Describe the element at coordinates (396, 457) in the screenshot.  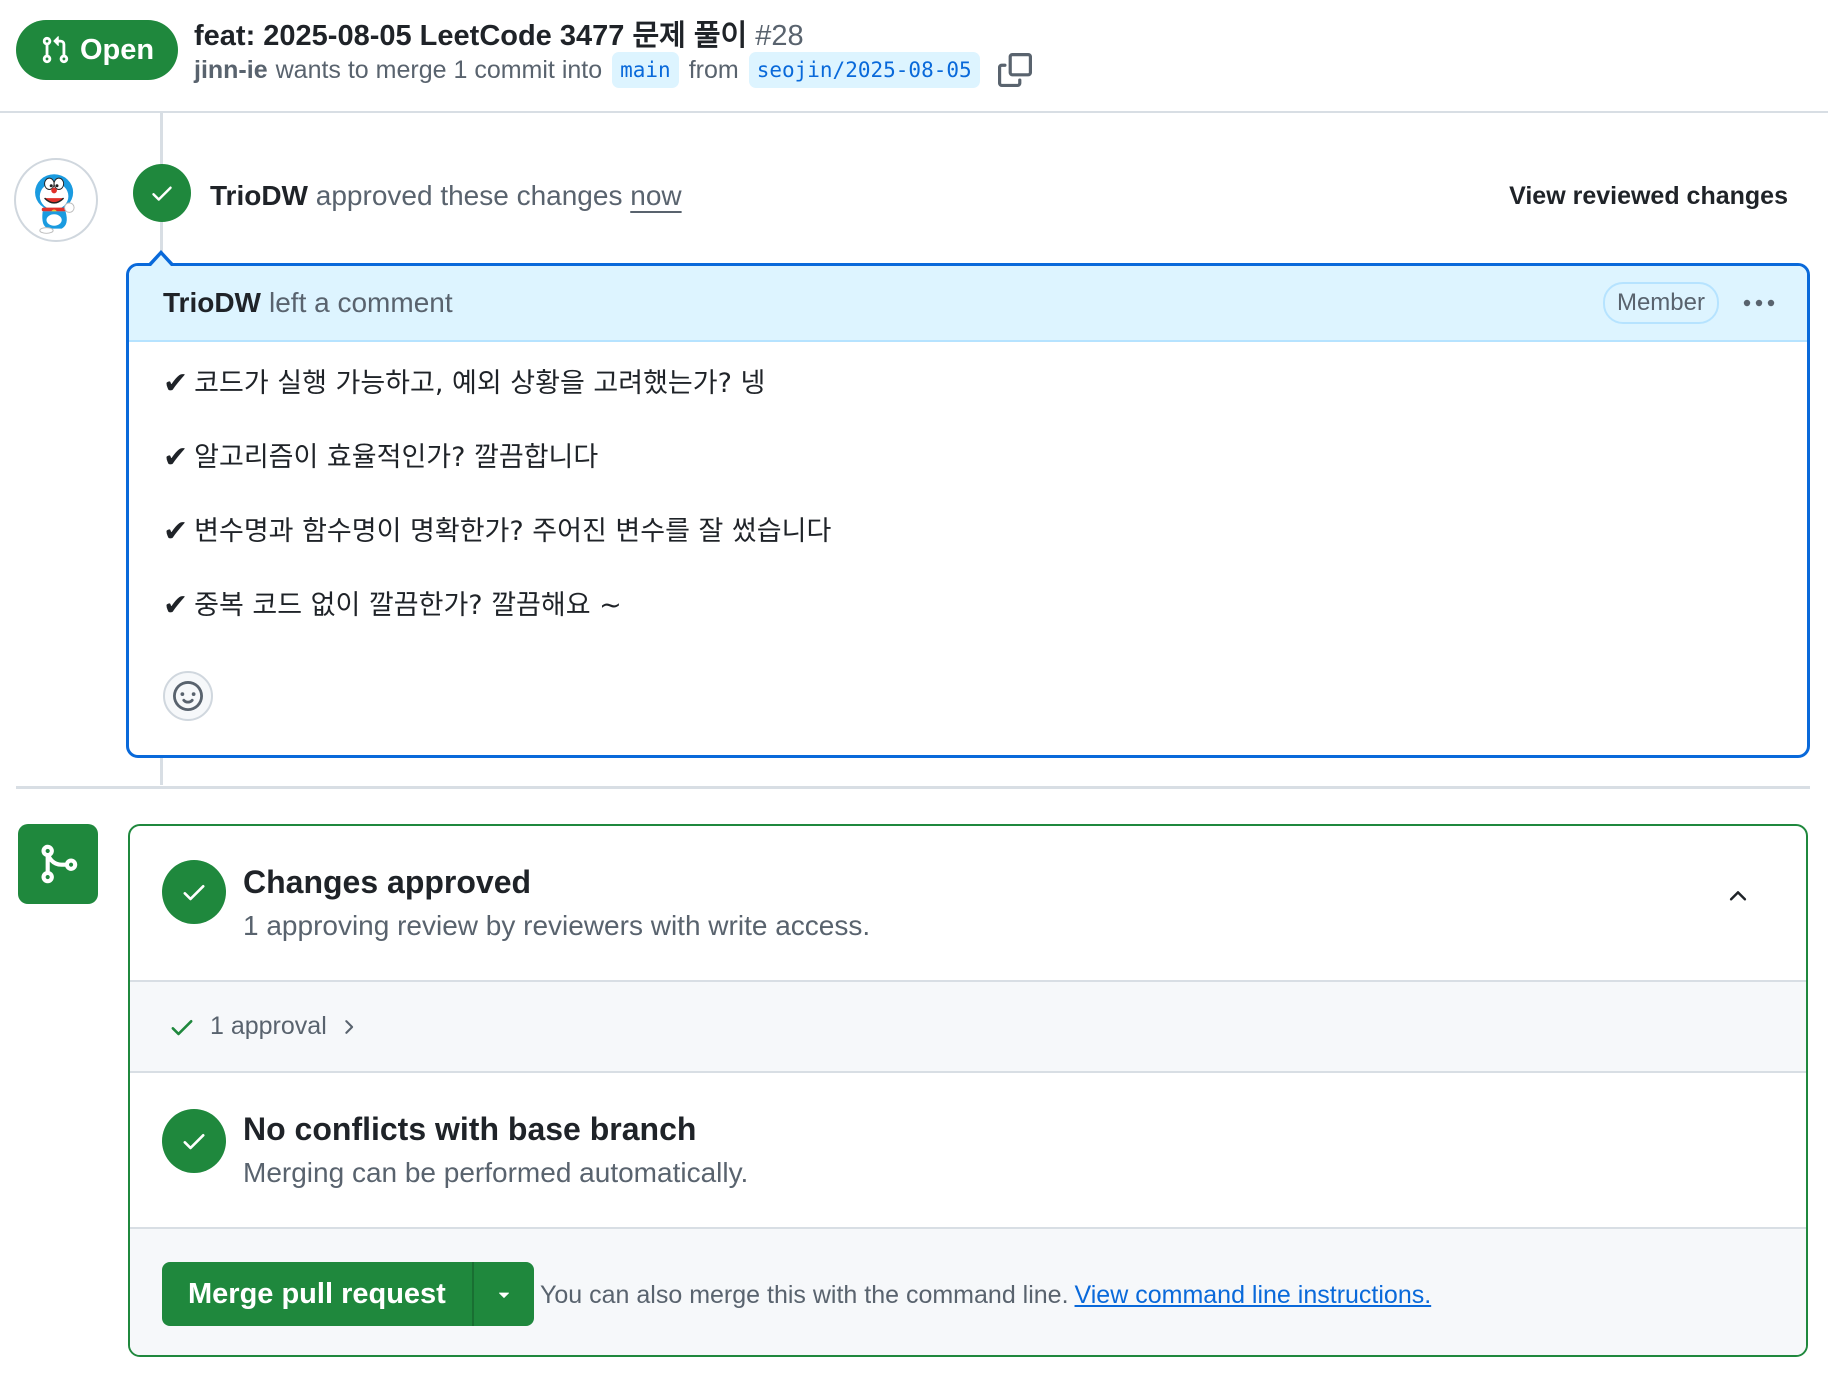
I see `checklist-item-text: 알고리즘이 효율적인가? 깔끔합니다` at that location.